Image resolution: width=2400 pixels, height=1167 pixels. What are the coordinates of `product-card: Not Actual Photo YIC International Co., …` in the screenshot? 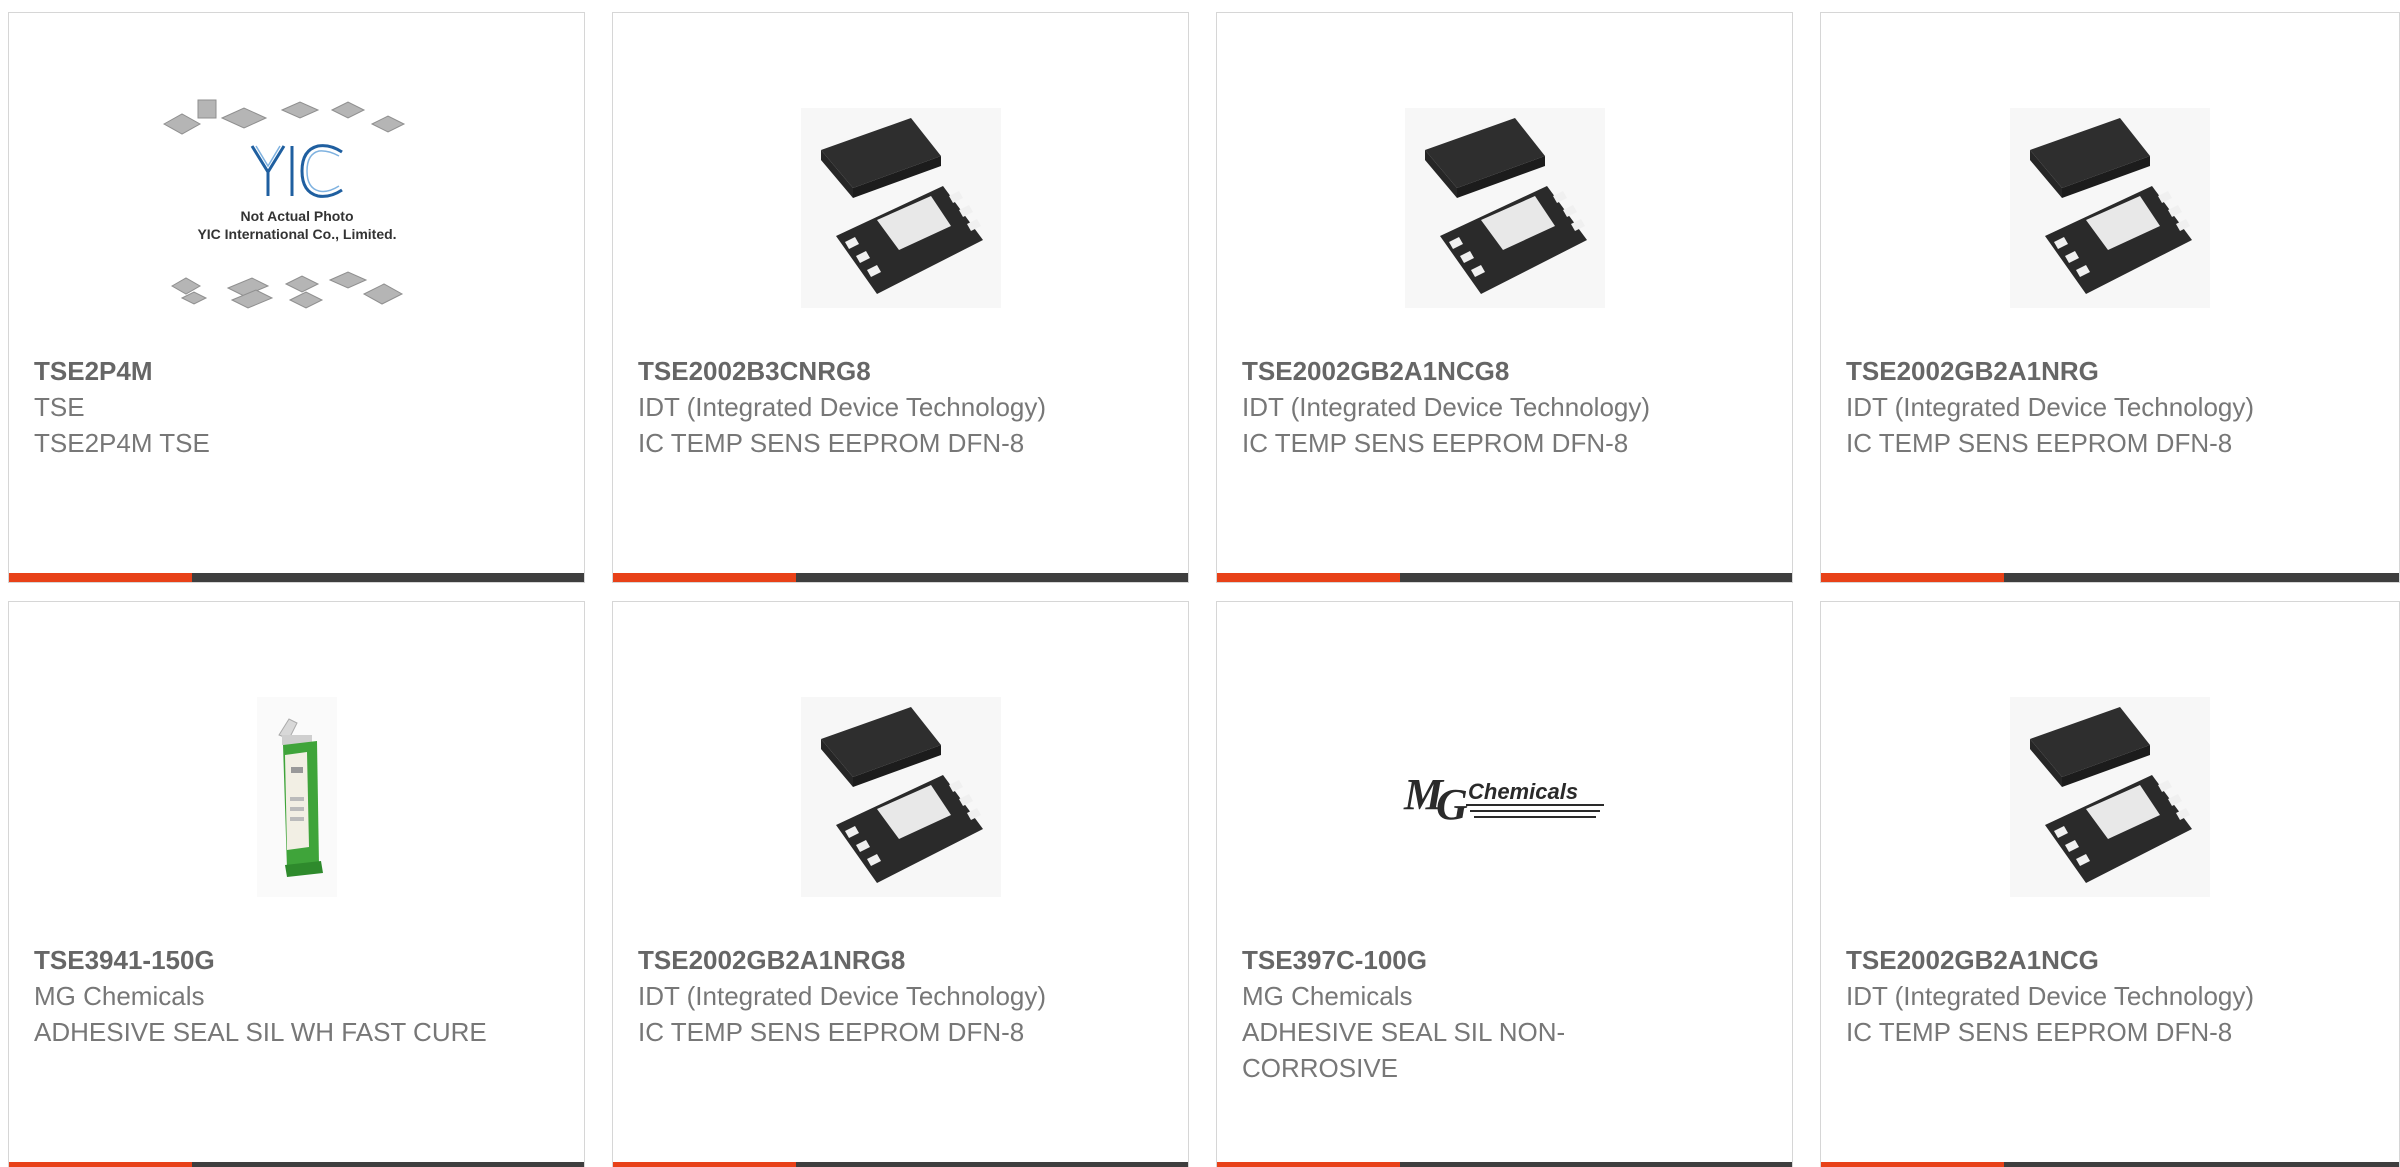 It's located at (296, 297).